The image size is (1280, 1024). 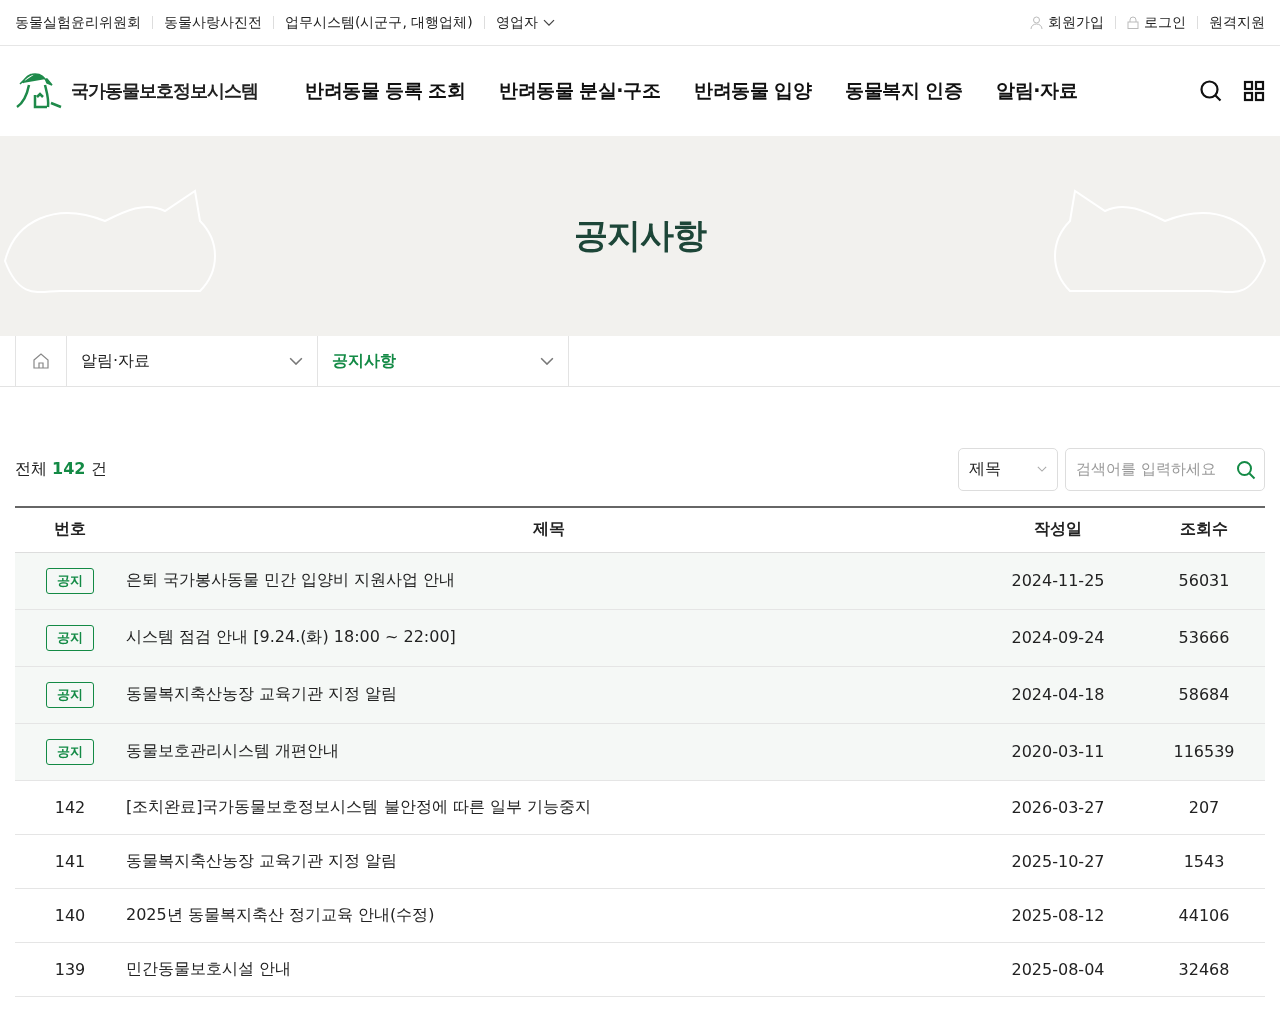 I want to click on post-date: 2024-04-18, so click(x=1058, y=694).